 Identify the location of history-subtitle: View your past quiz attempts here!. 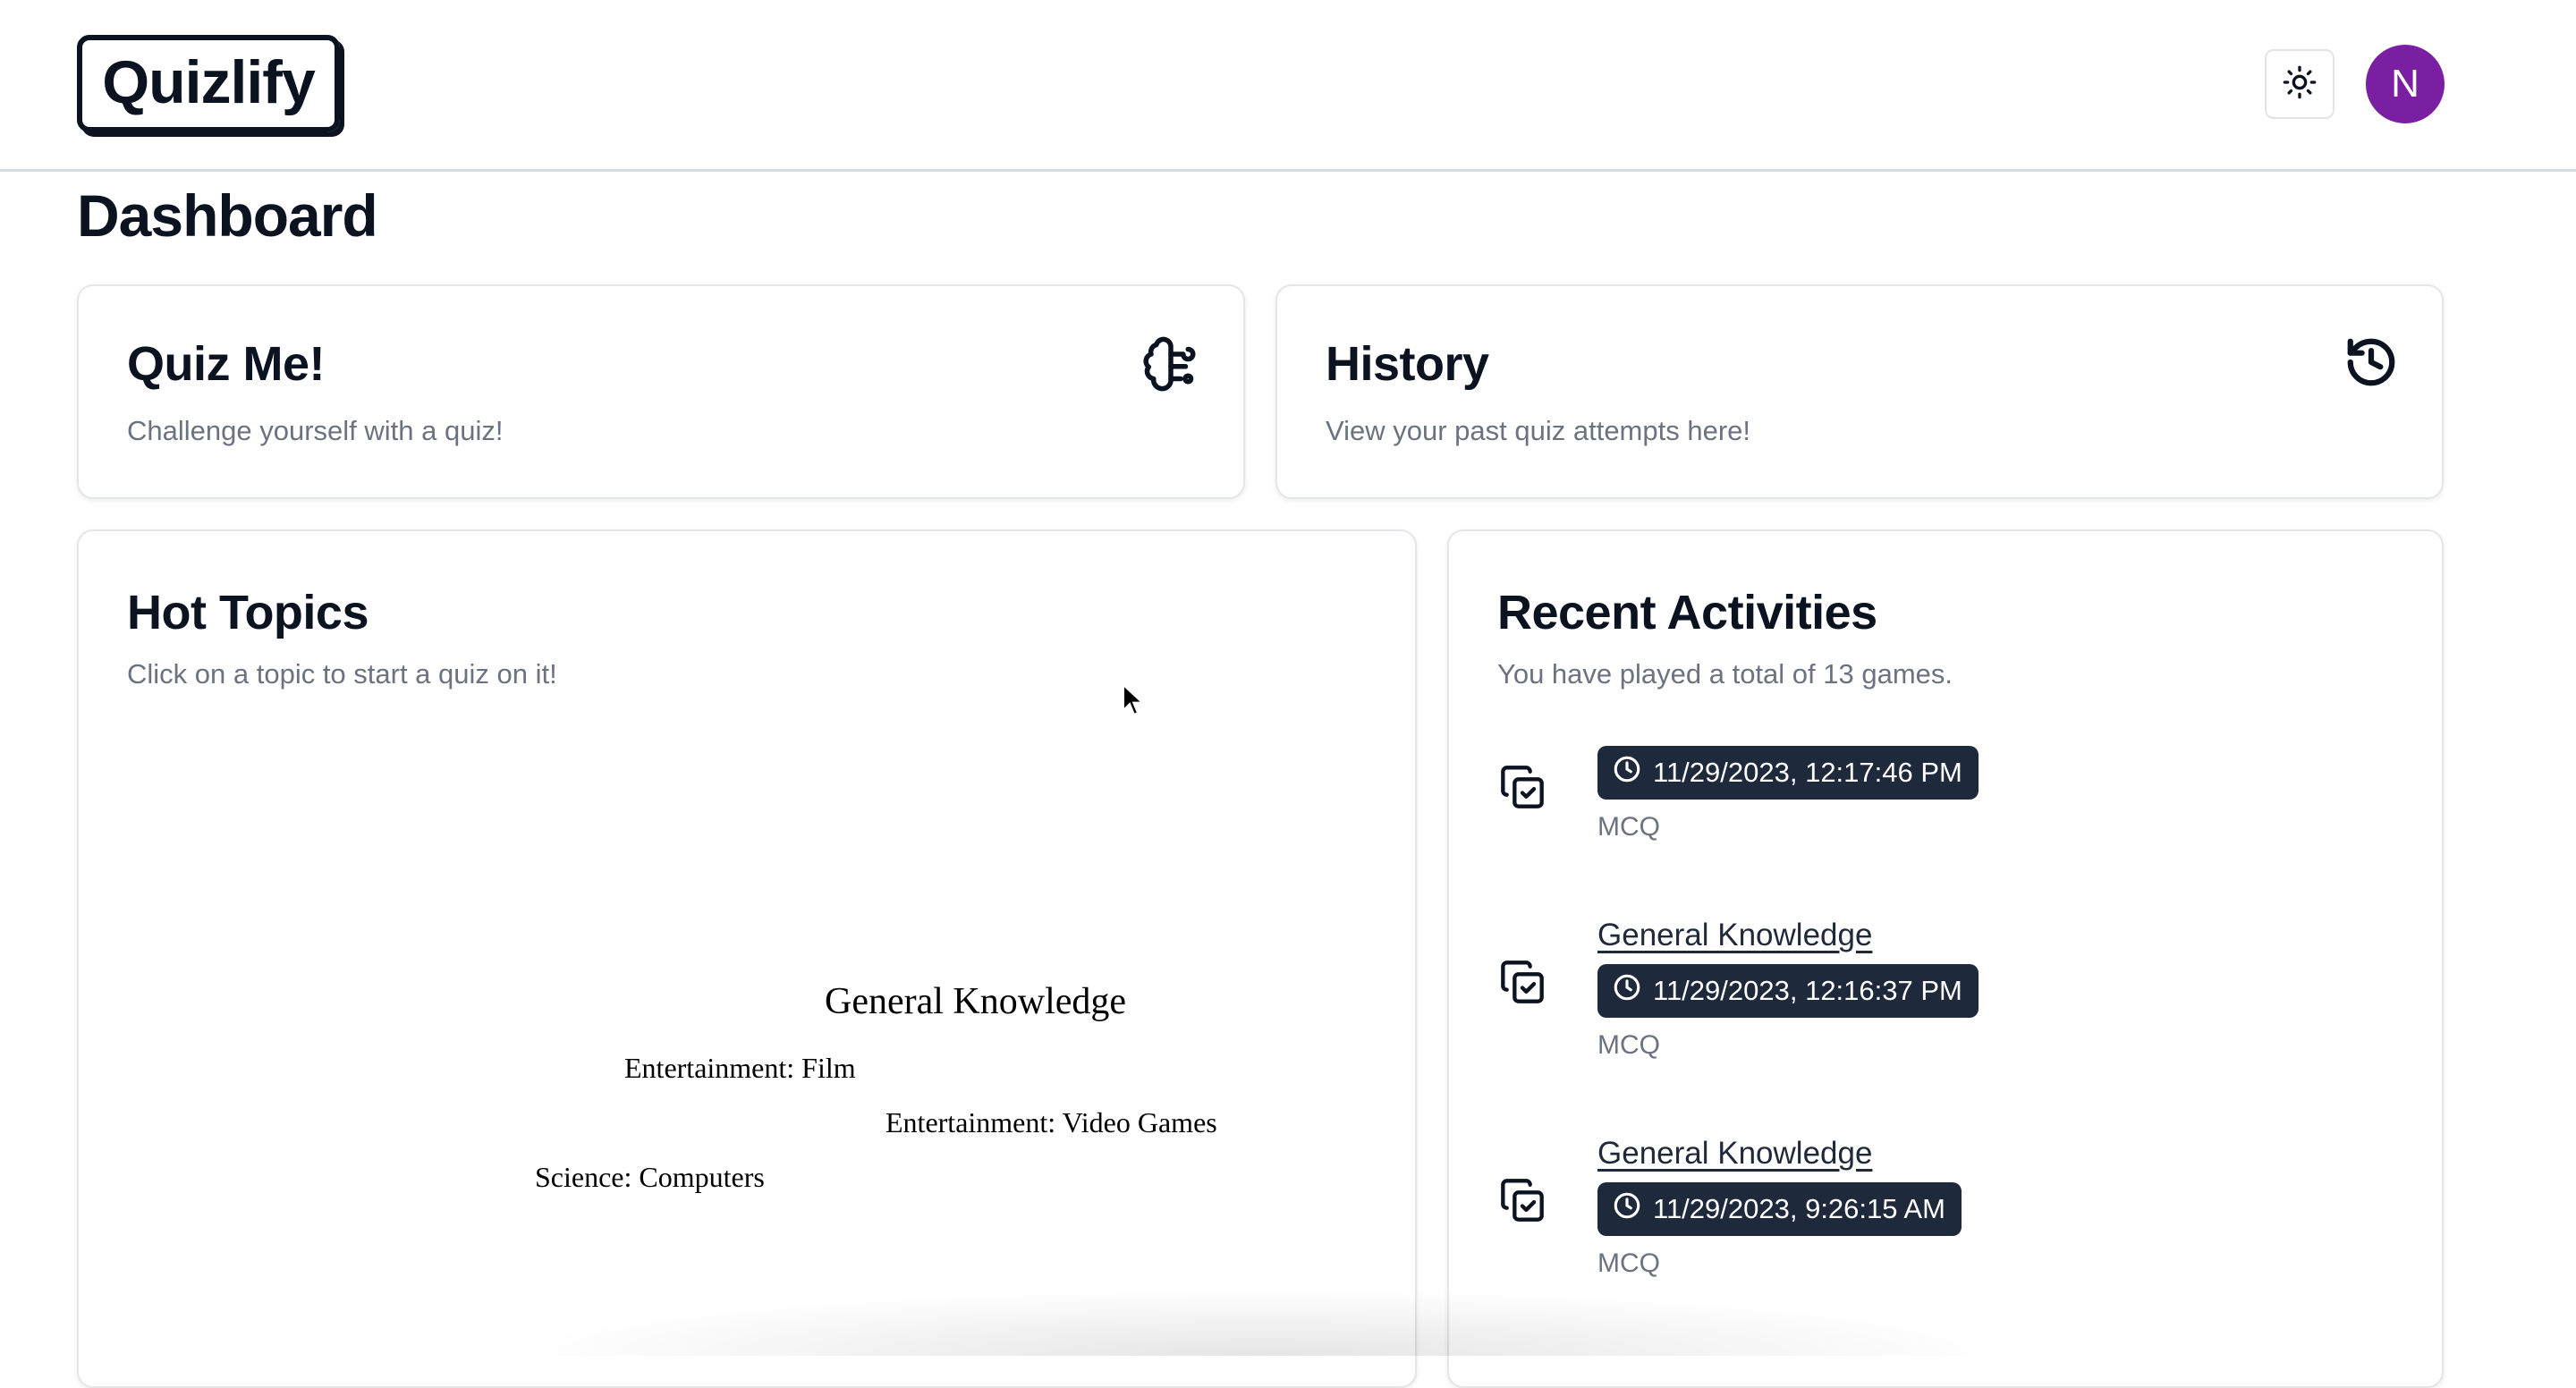
(1538, 431).